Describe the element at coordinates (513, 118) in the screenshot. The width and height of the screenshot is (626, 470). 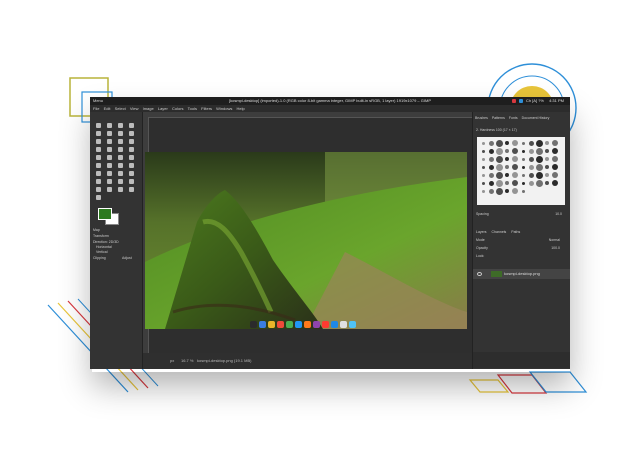
I see `tab-fonts: Fonts` at that location.